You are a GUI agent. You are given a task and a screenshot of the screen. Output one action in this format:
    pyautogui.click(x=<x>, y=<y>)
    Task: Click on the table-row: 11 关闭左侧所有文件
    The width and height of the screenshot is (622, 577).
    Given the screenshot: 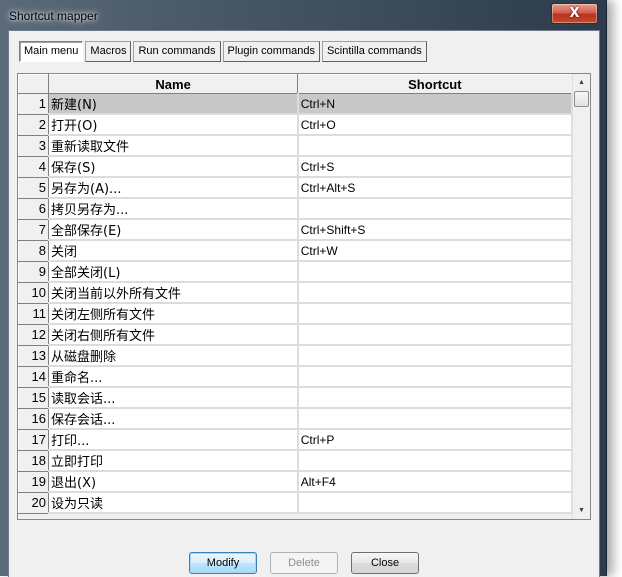 What is the action you would take?
    pyautogui.click(x=296, y=313)
    